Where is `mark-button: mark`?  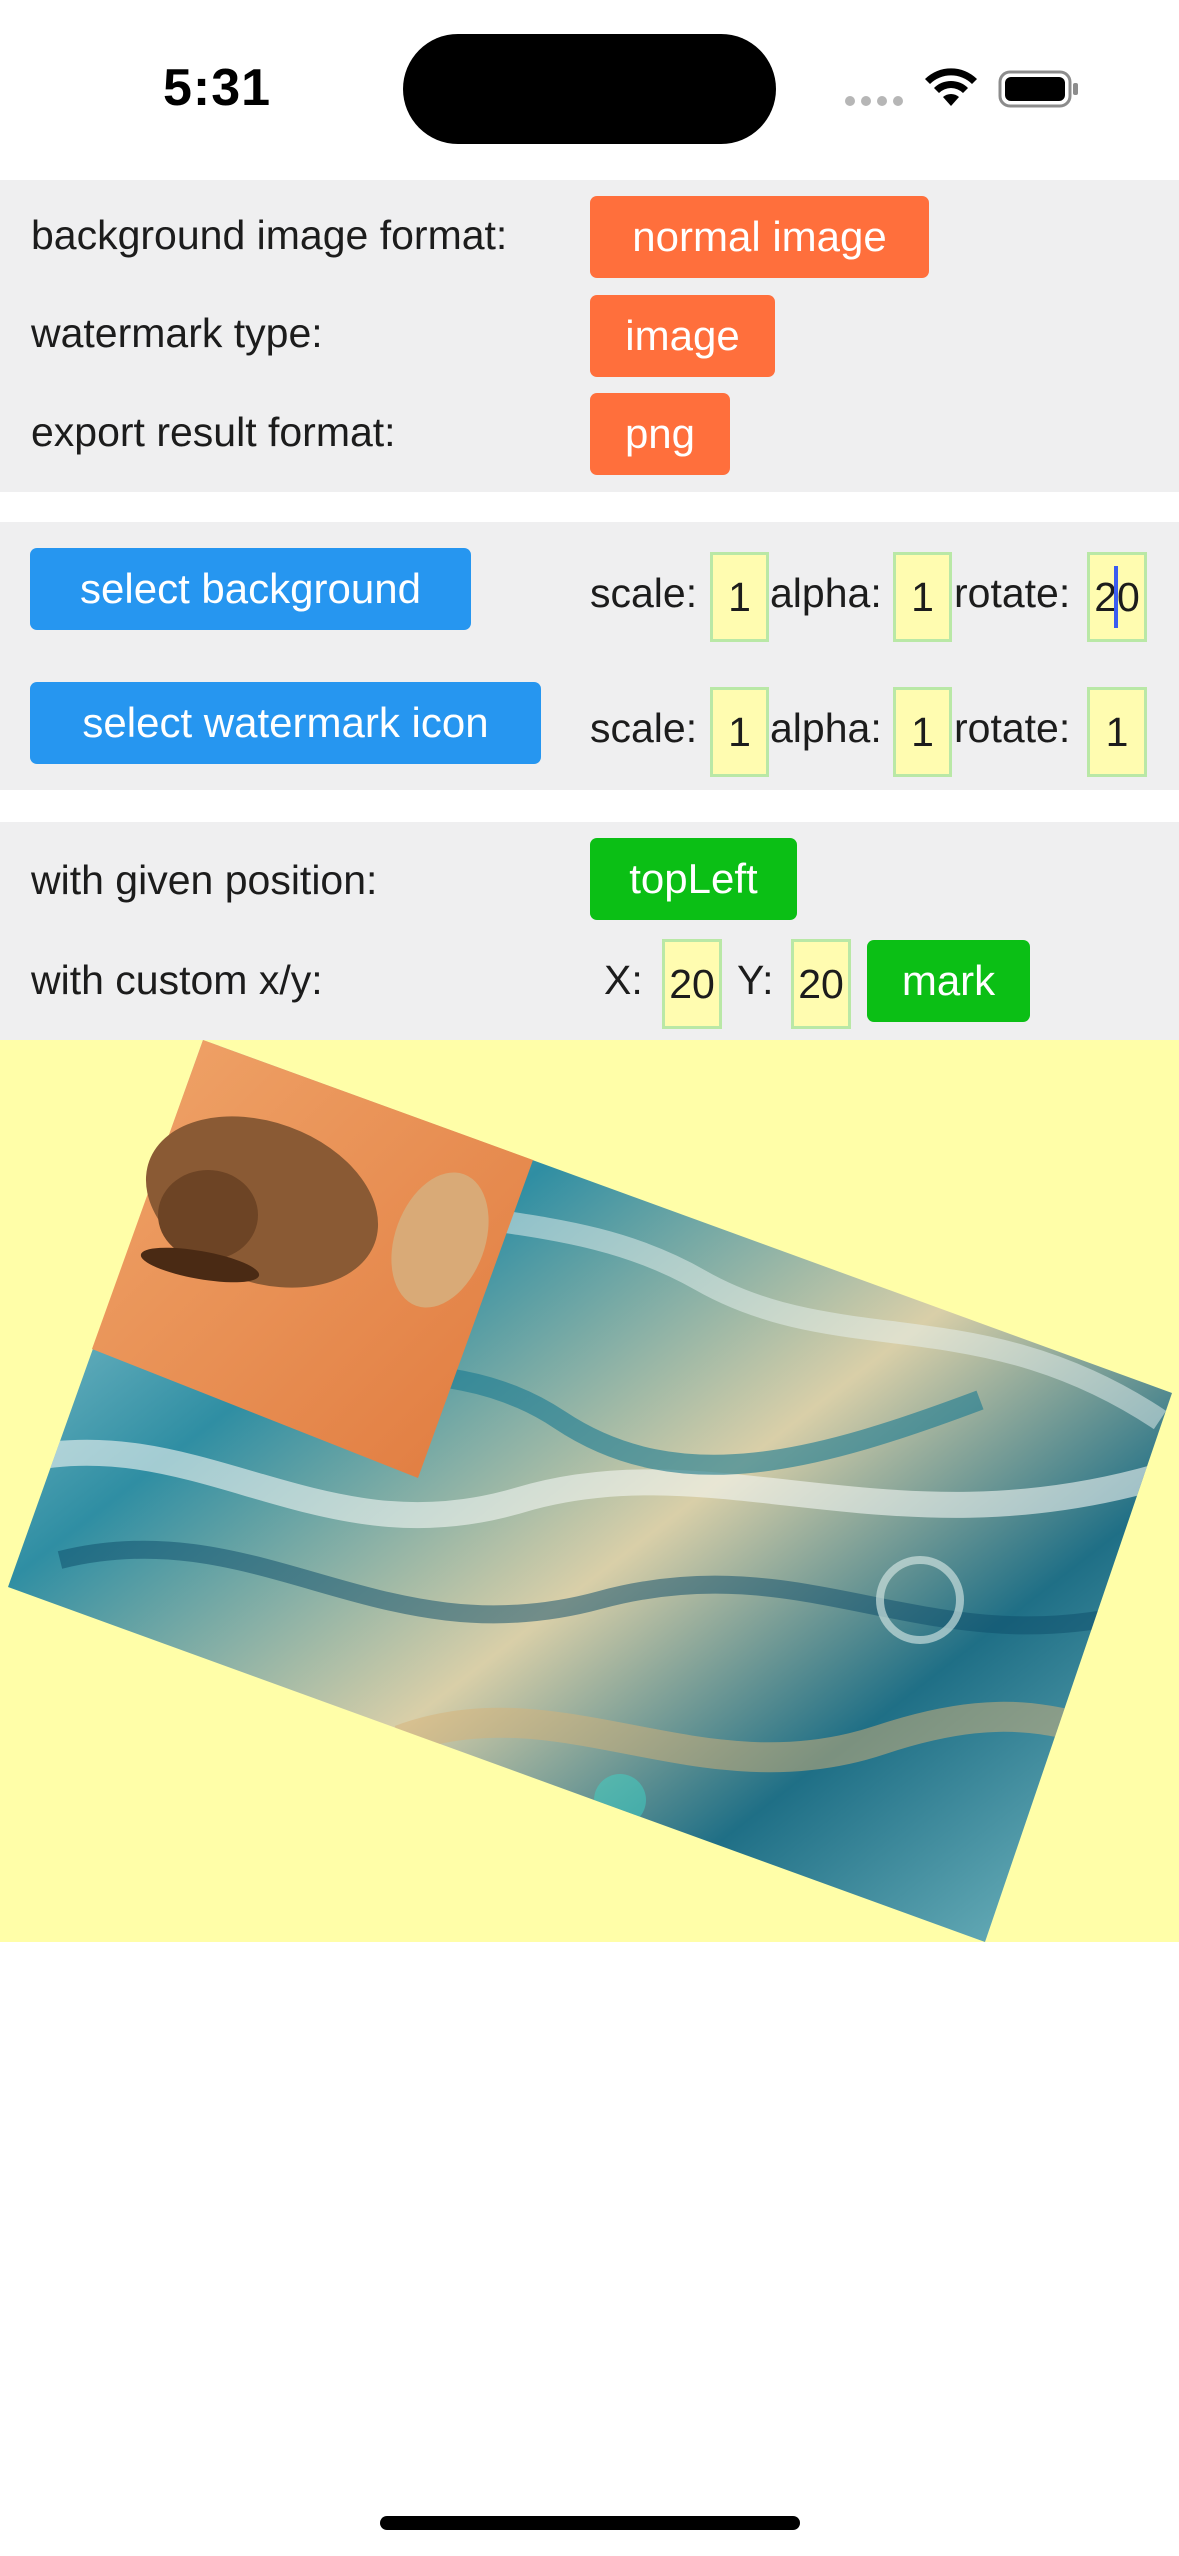 mark-button: mark is located at coordinates (948, 981).